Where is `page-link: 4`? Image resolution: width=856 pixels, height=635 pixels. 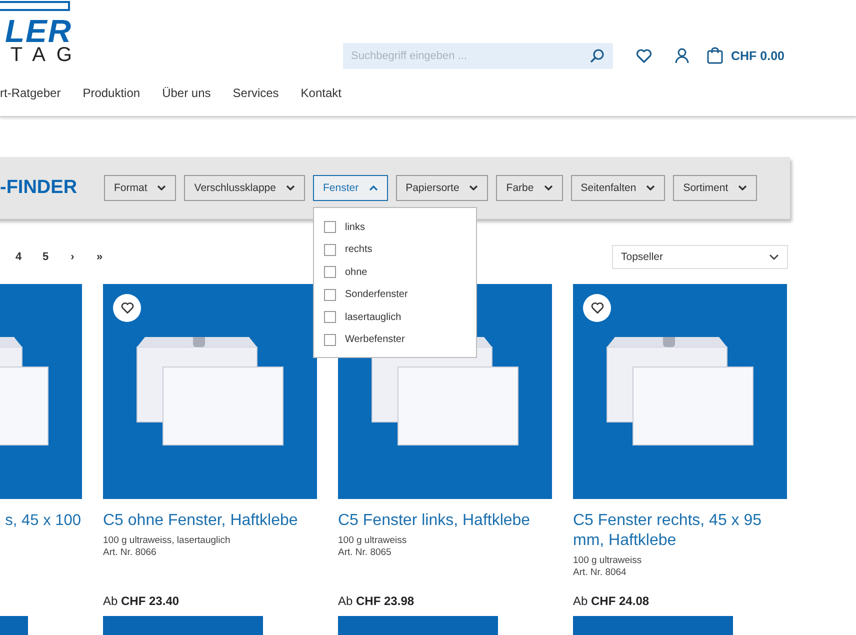 page-link: 4 is located at coordinates (18, 257).